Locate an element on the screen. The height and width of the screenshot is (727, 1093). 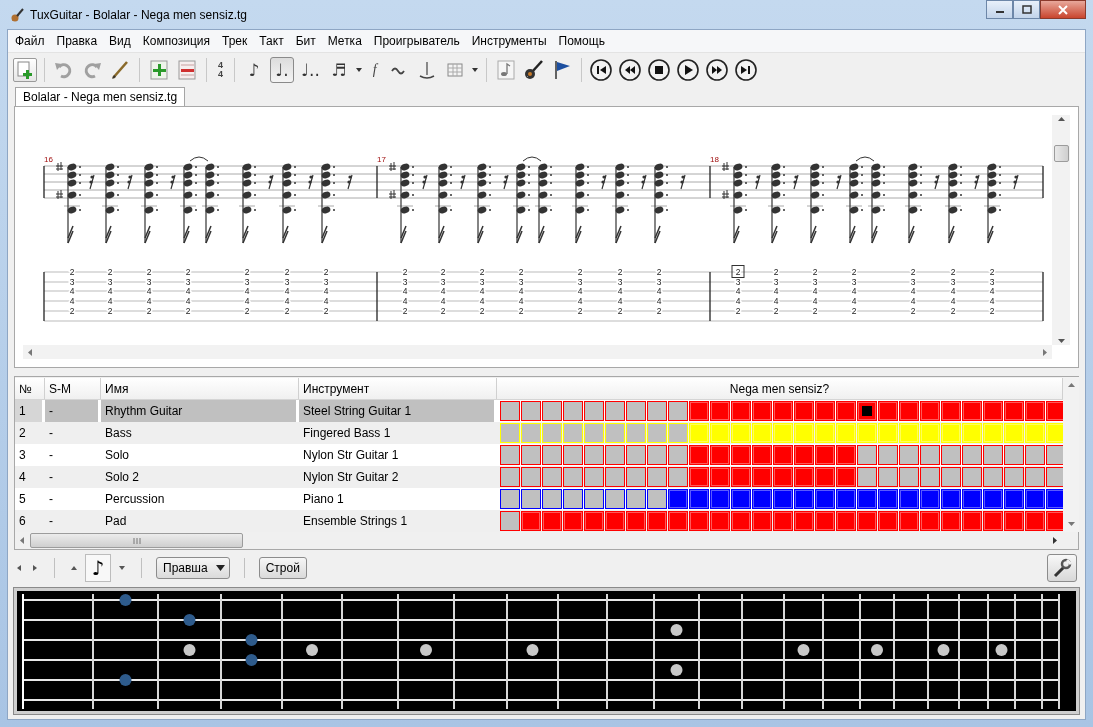
menu-item: Правка is located at coordinates (77, 41).